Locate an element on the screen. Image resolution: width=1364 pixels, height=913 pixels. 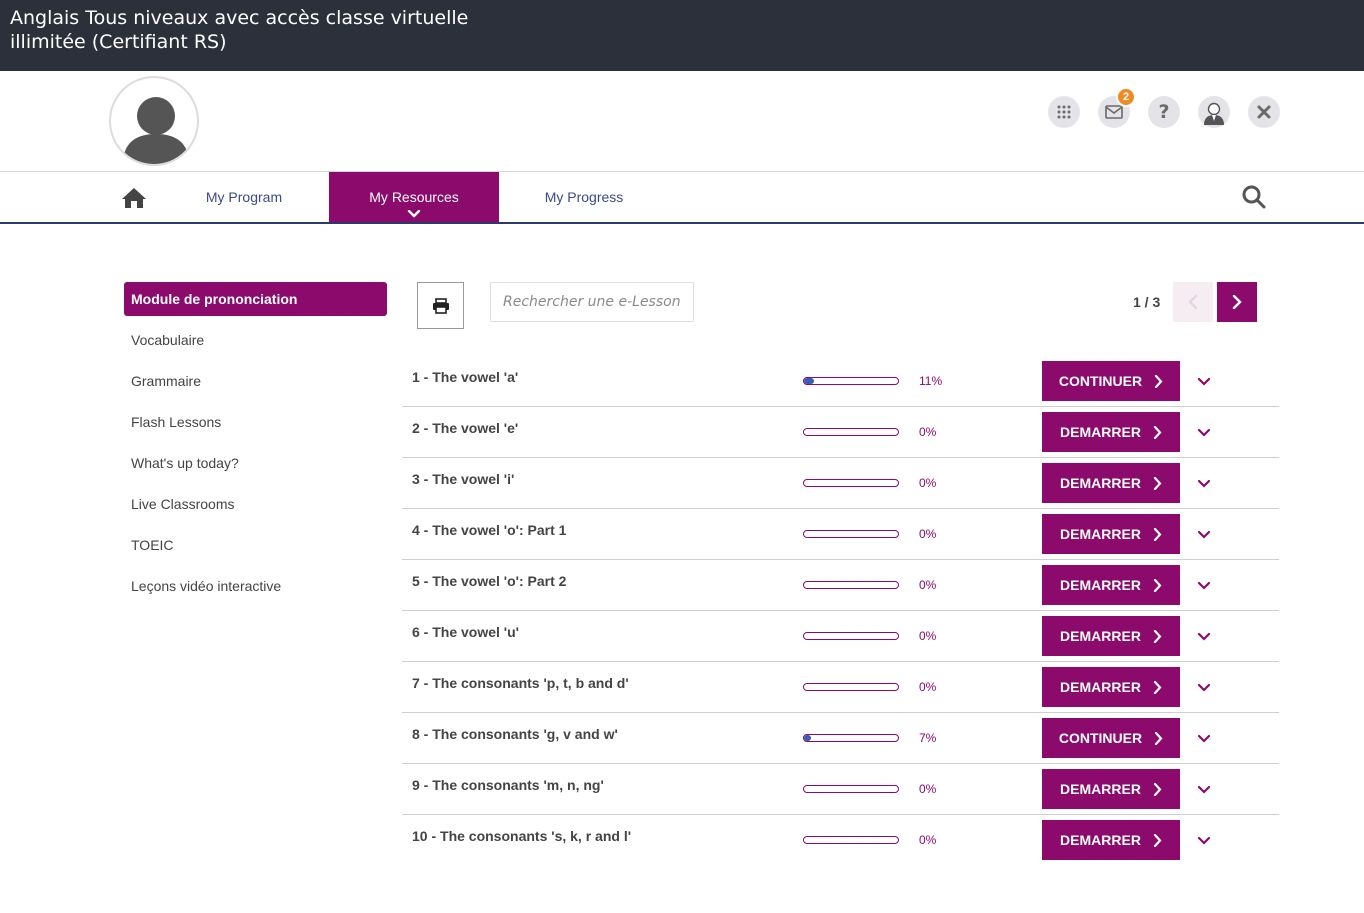
print-button is located at coordinates (440, 305).